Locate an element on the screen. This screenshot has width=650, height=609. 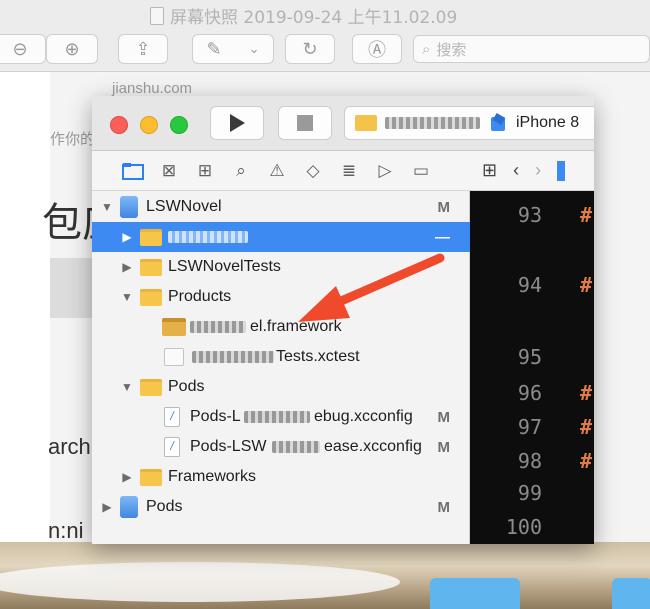
markup-button: ✎ ⌄ is located at coordinates (233, 49).